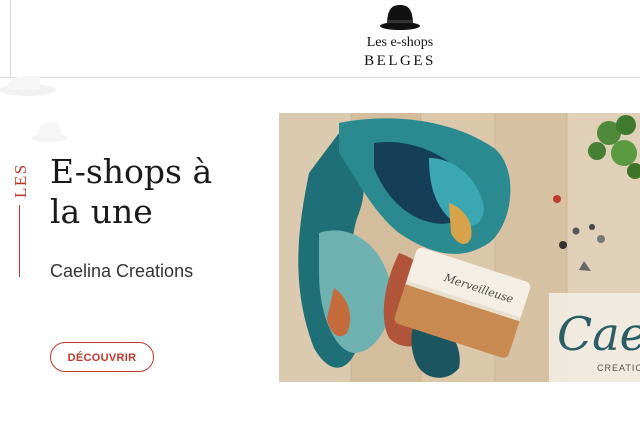 This screenshot has height=426, width=640. I want to click on featured-title-line2: la une, so click(101, 211).